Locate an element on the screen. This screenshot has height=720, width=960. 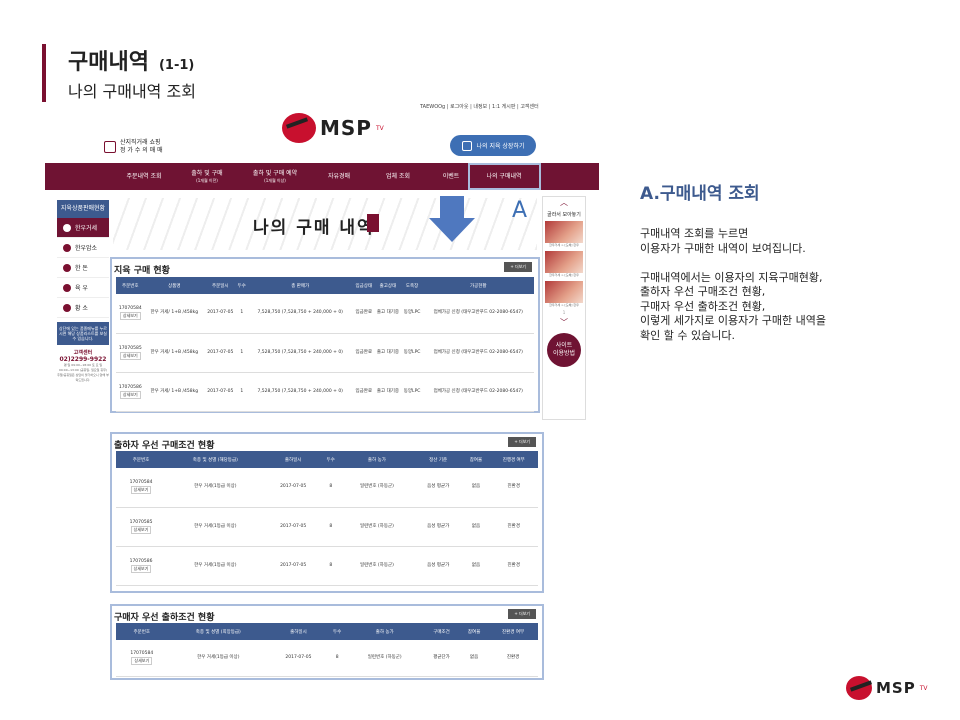
sidebar-header: 지육상품판매현황 is located at coordinates (83, 209).